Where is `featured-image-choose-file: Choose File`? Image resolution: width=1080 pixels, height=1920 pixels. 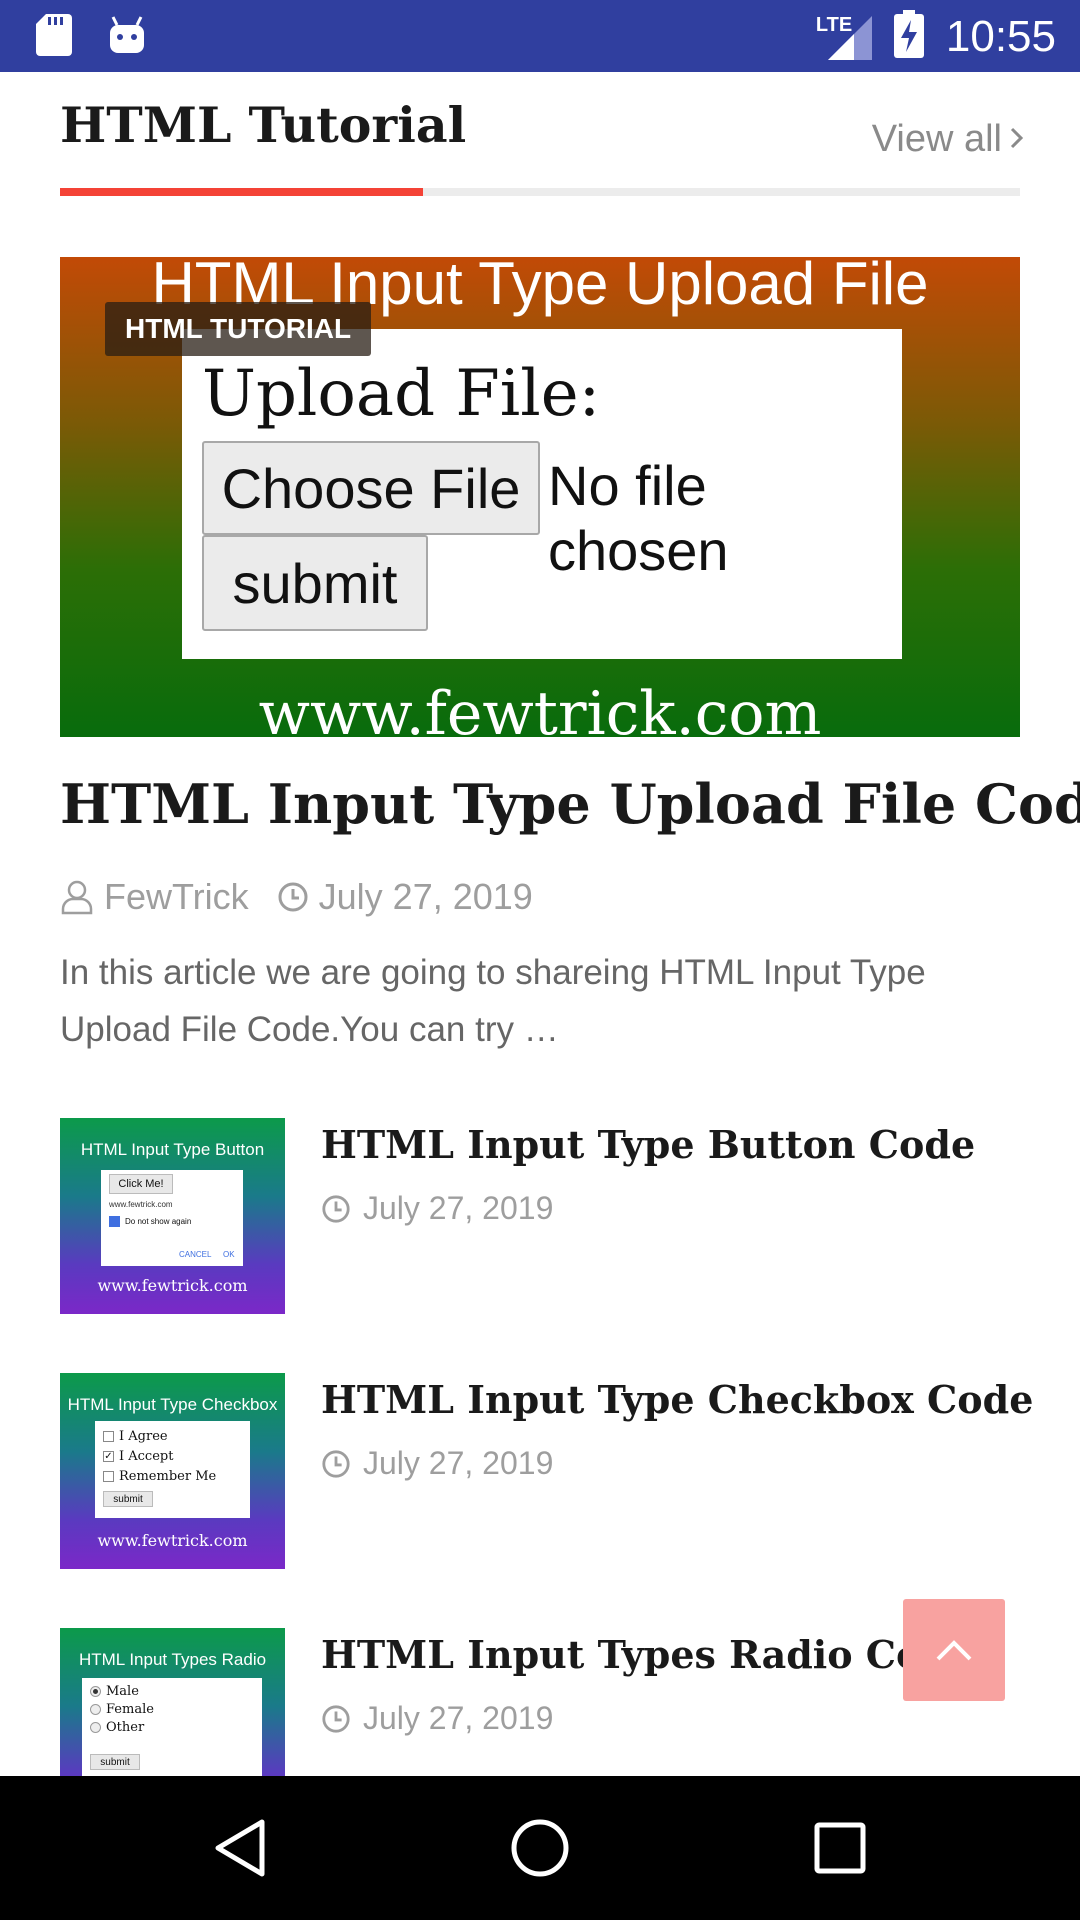 featured-image-choose-file: Choose File is located at coordinates (371, 488).